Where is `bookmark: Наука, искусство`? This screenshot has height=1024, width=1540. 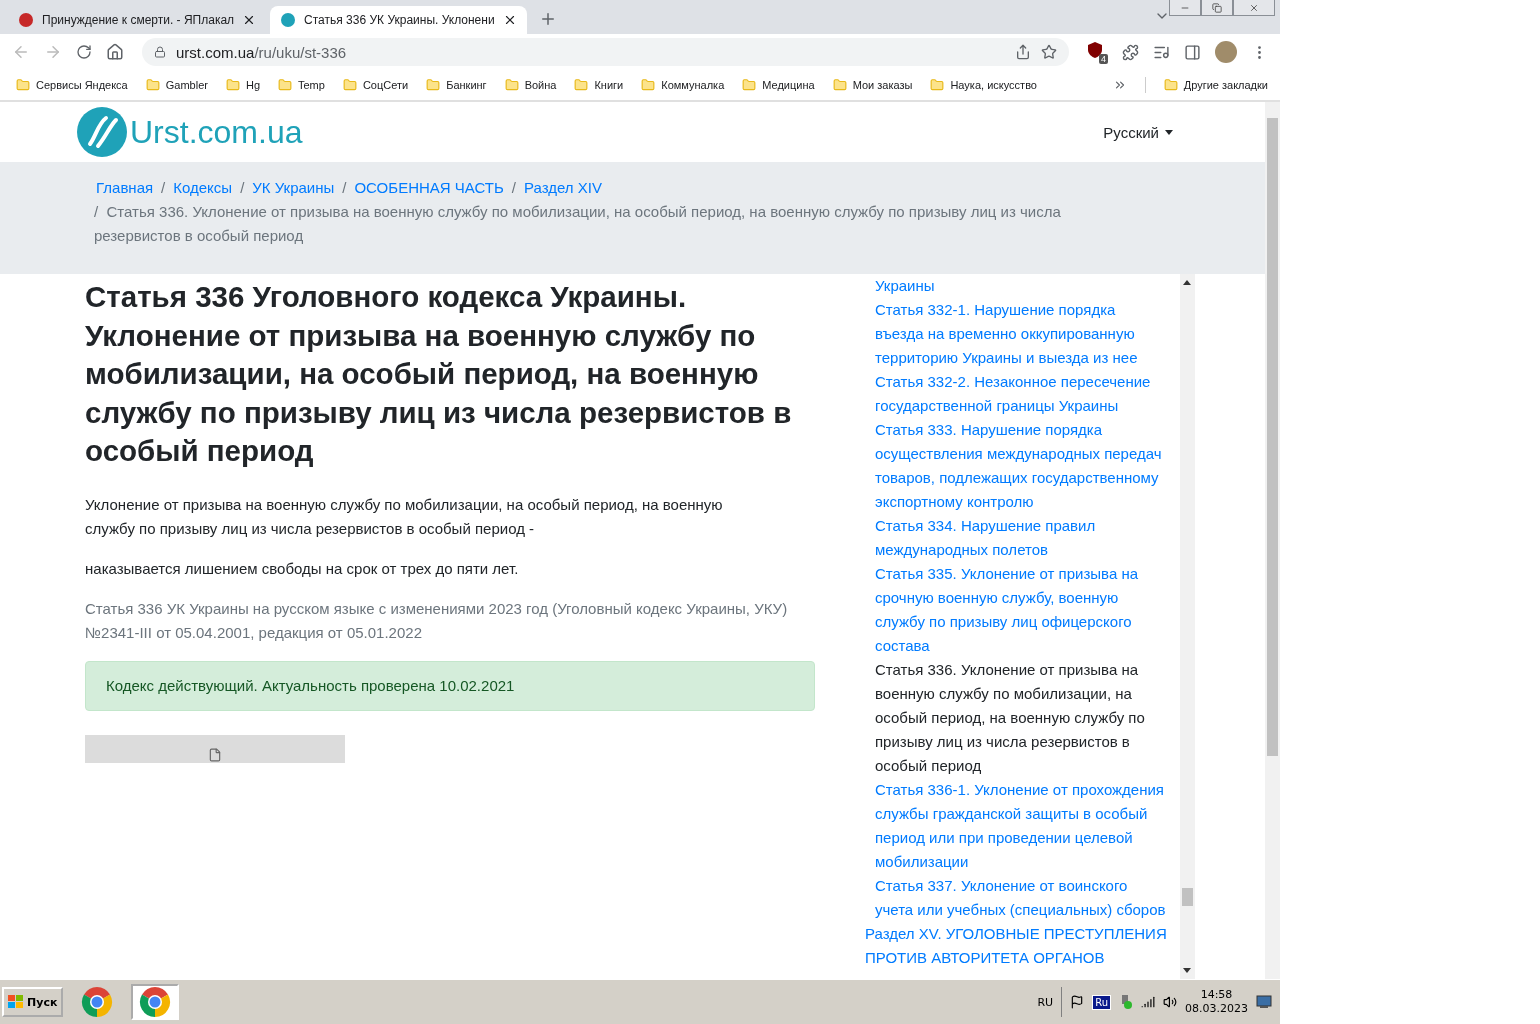
bookmark: Наука, искусство is located at coordinates (983, 85).